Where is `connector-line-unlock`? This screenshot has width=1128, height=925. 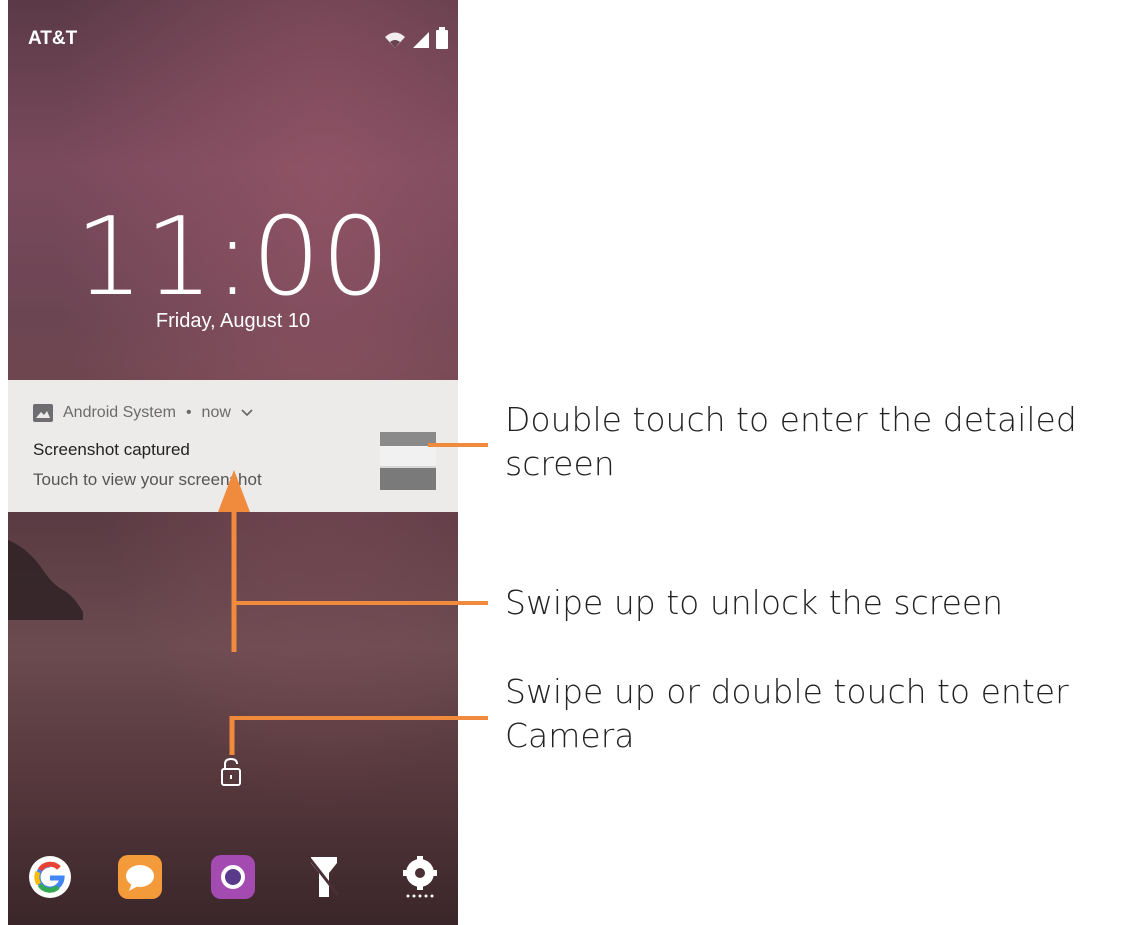 connector-line-unlock is located at coordinates (362, 603).